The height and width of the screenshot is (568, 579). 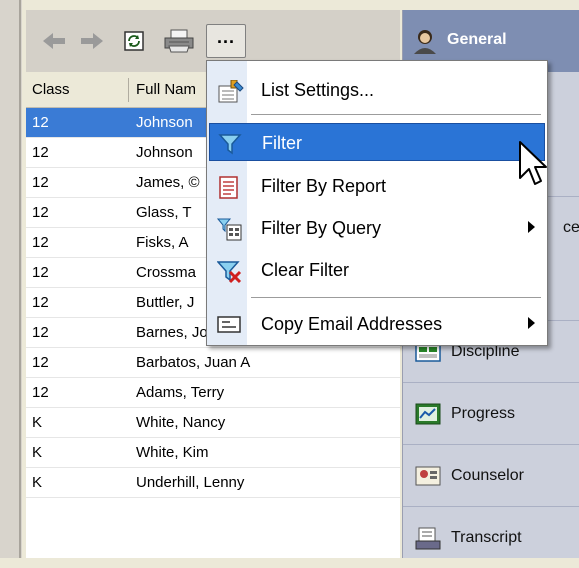 I want to click on refresh-button, so click(x=134, y=41).